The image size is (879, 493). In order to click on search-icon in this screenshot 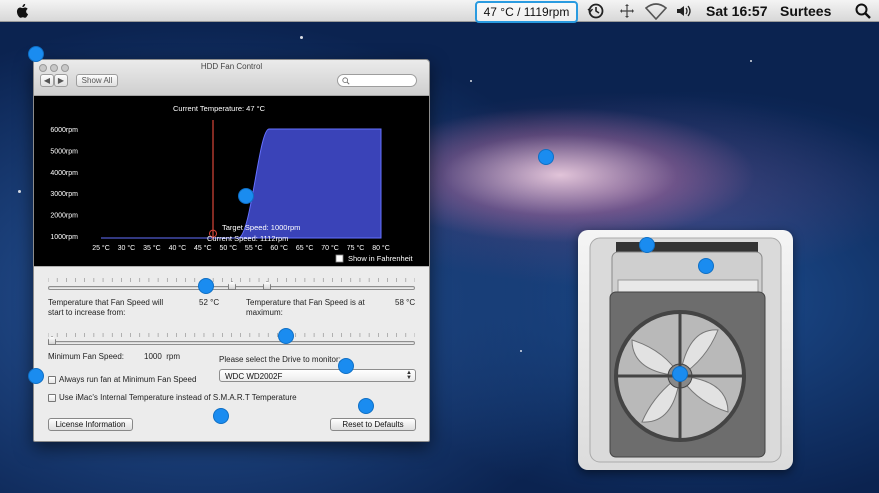, I will do `click(346, 81)`.